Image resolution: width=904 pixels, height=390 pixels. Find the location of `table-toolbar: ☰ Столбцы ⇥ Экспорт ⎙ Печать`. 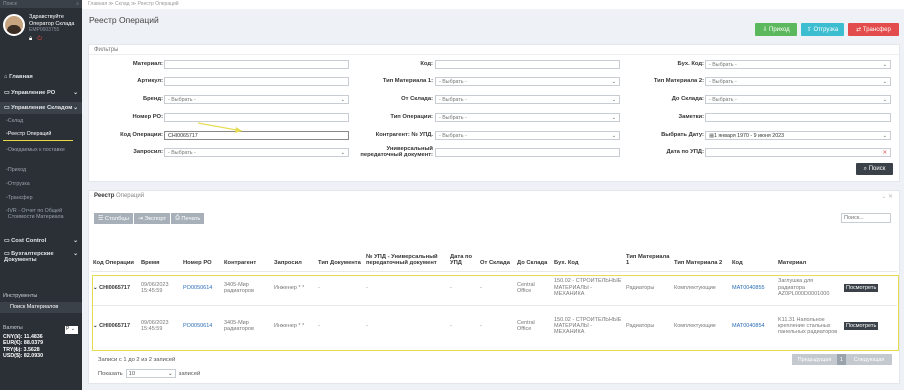

table-toolbar: ☰ Столбцы ⇥ Экспорт ⎙ Печать is located at coordinates (149, 218).